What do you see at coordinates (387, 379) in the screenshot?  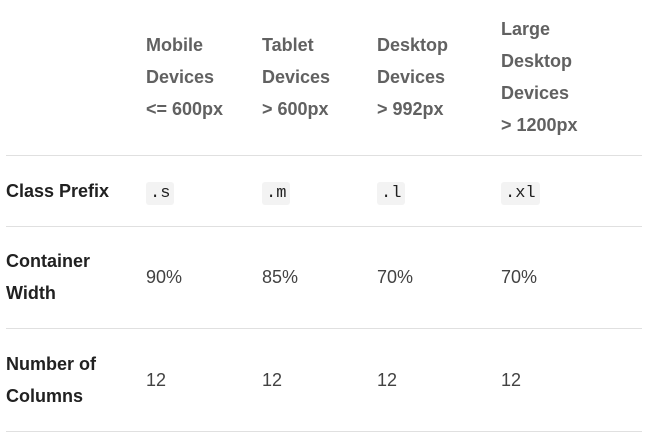 I see `cell-columns-desktop: 12` at bounding box center [387, 379].